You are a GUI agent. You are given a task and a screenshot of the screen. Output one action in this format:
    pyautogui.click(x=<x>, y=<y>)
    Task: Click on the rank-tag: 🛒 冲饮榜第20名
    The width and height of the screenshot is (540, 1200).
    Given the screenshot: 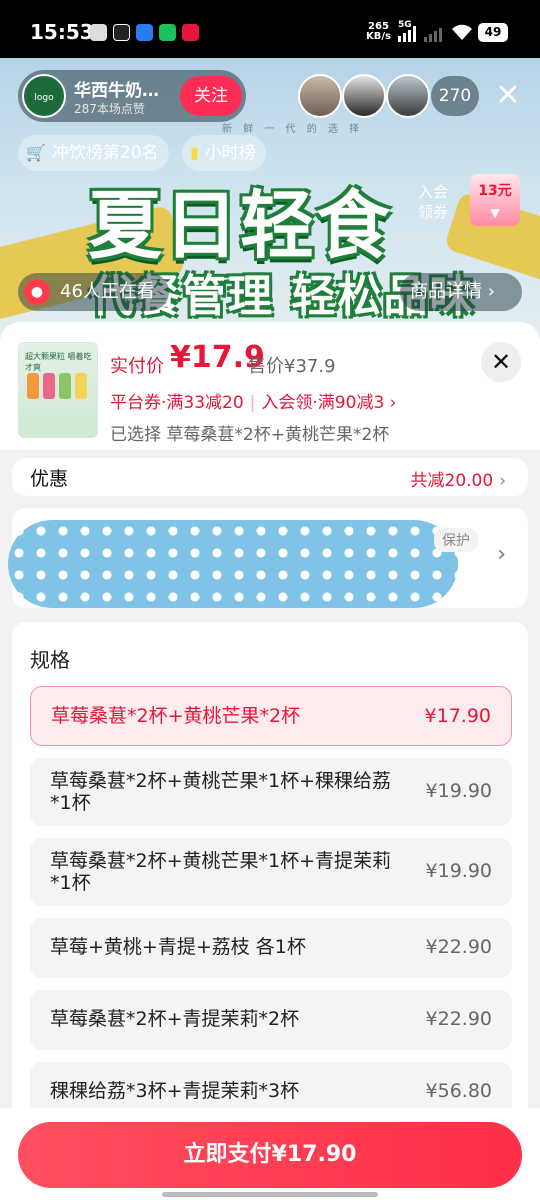 What is the action you would take?
    pyautogui.click(x=93, y=153)
    